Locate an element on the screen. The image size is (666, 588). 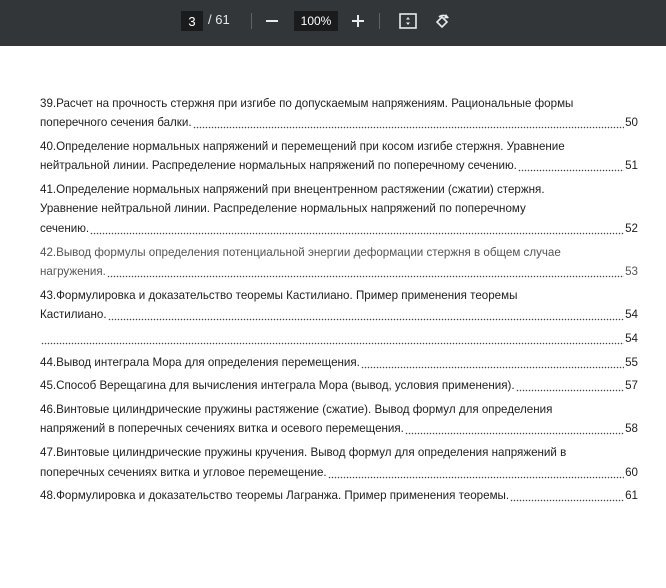
plus-icon is located at coordinates (358, 21).